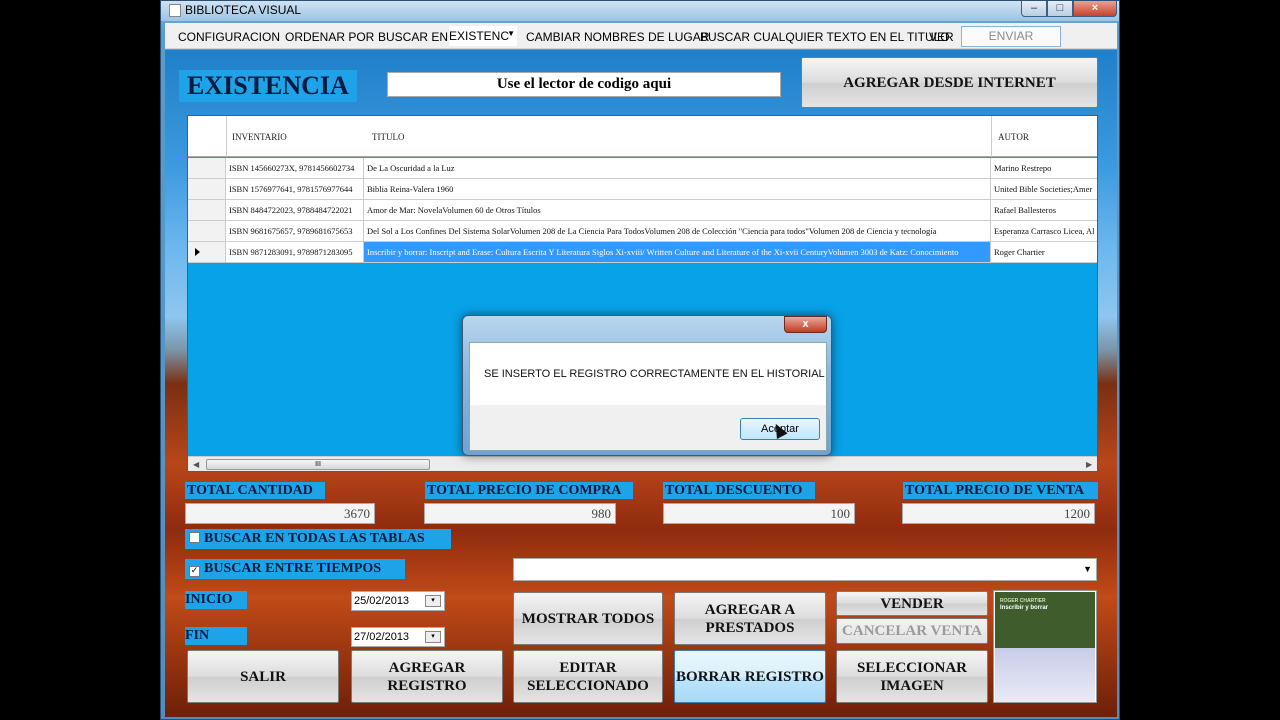 The image size is (1280, 720). Describe the element at coordinates (1000, 490) in the screenshot. I see `total-venta-label: TOTAL PRECIO DE VENTA` at that location.